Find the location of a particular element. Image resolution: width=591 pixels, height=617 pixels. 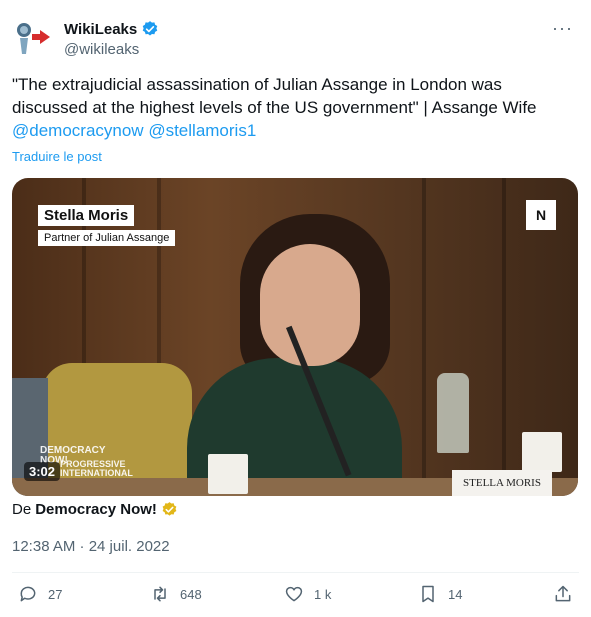

repost-button: 648 is located at coordinates (176, 594).